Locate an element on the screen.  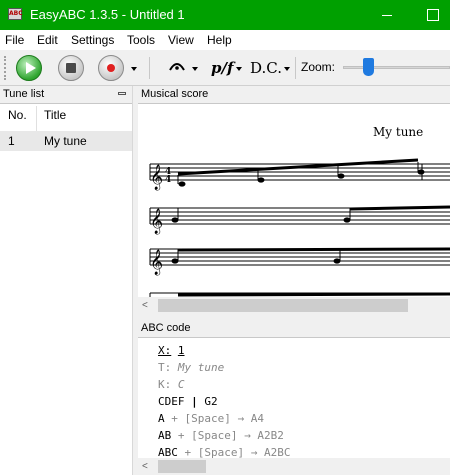
menu-view: View is located at coordinates (181, 40).